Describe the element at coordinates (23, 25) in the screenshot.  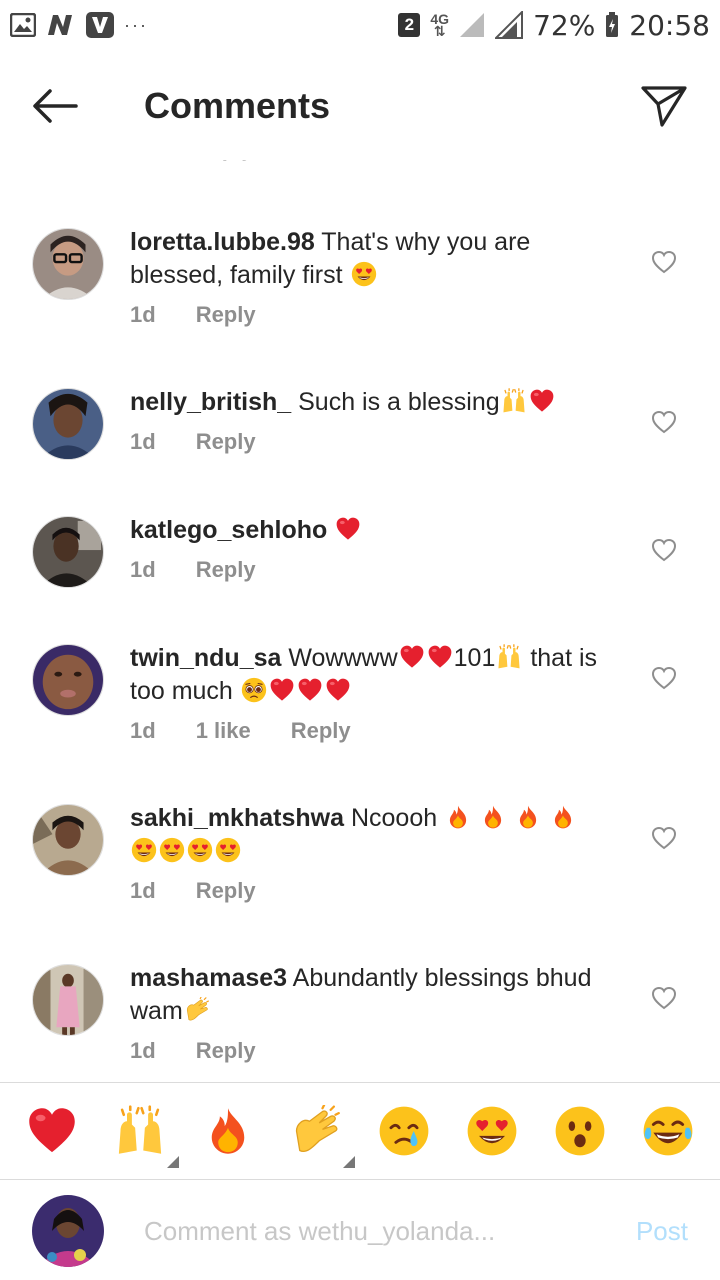
I see `gallery-icon` at that location.